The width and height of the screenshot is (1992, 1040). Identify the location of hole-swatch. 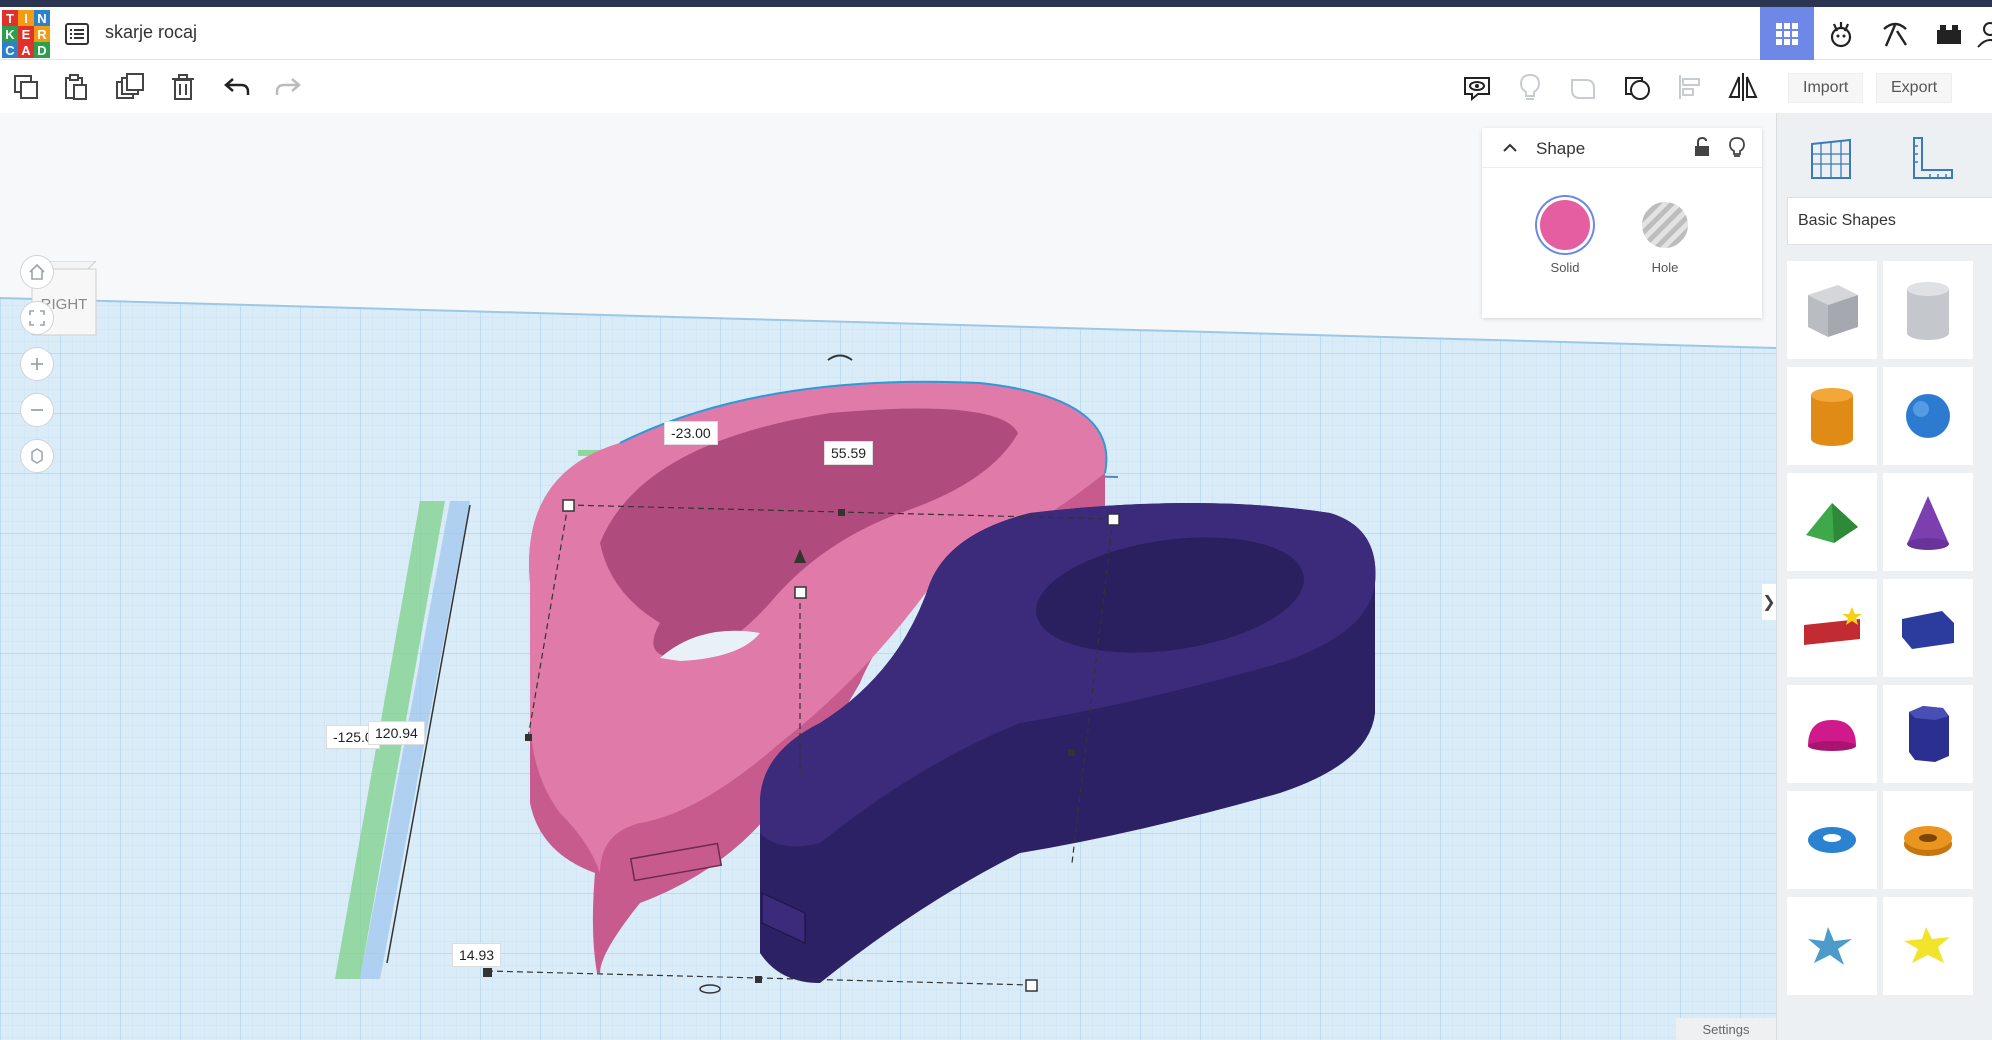
(1665, 225).